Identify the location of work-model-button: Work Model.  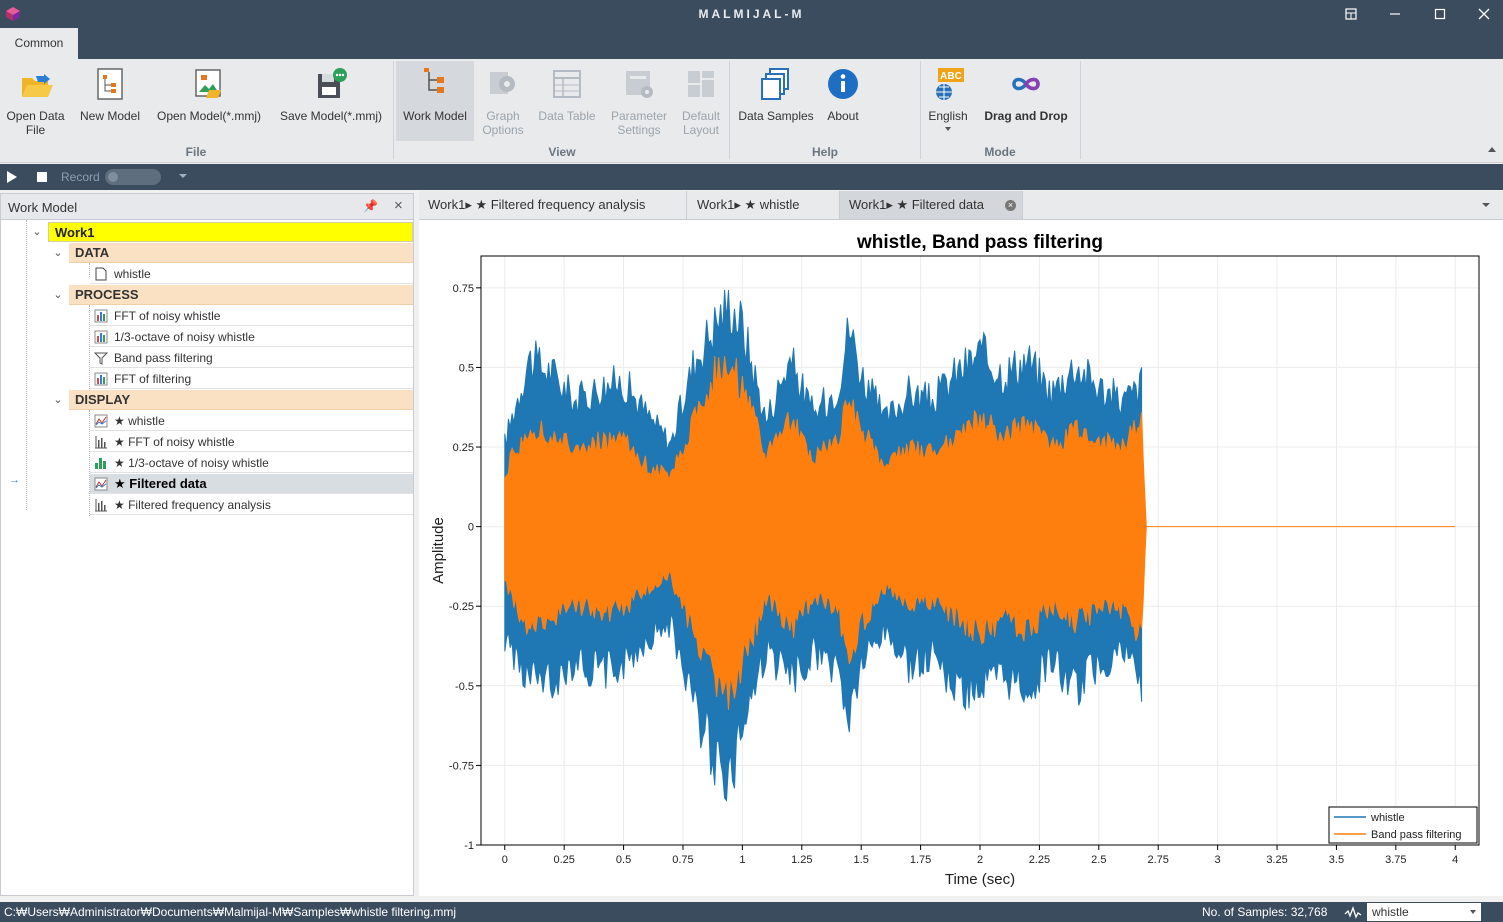
(435, 101).